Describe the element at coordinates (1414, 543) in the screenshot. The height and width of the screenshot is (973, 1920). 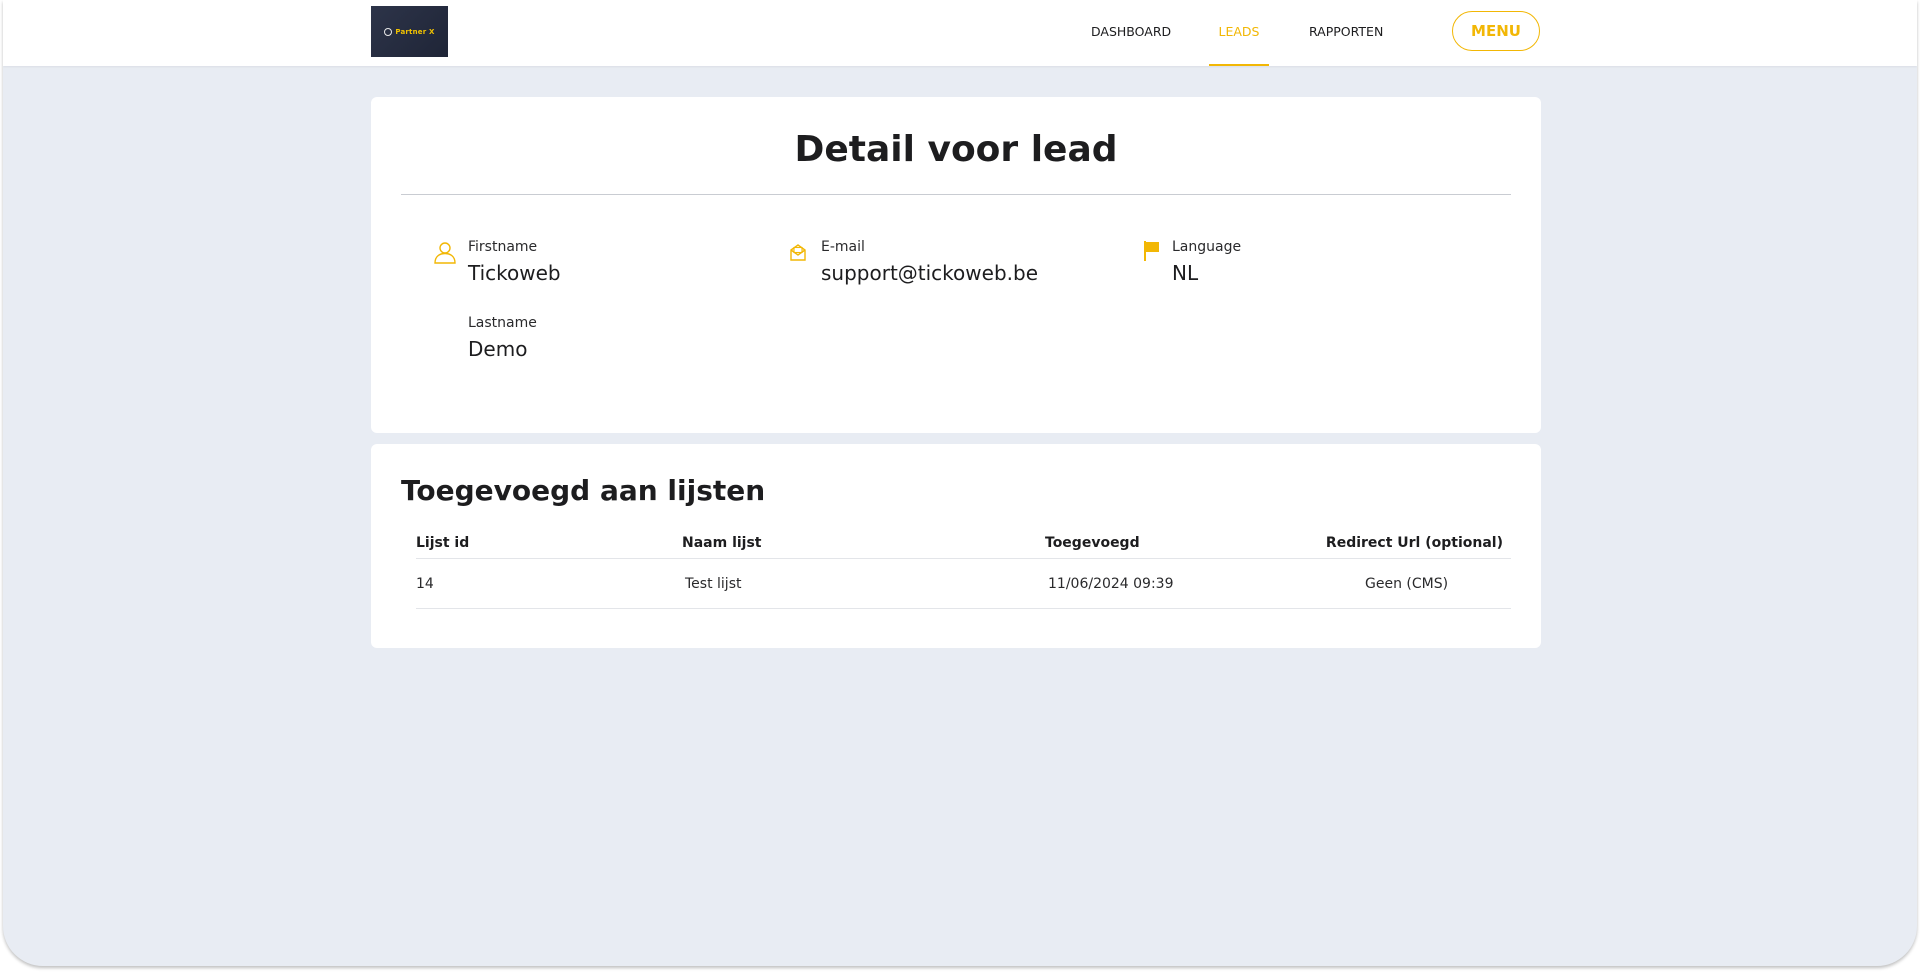
I see `column-header-redirect-url: Redirect Url (optional)` at that location.